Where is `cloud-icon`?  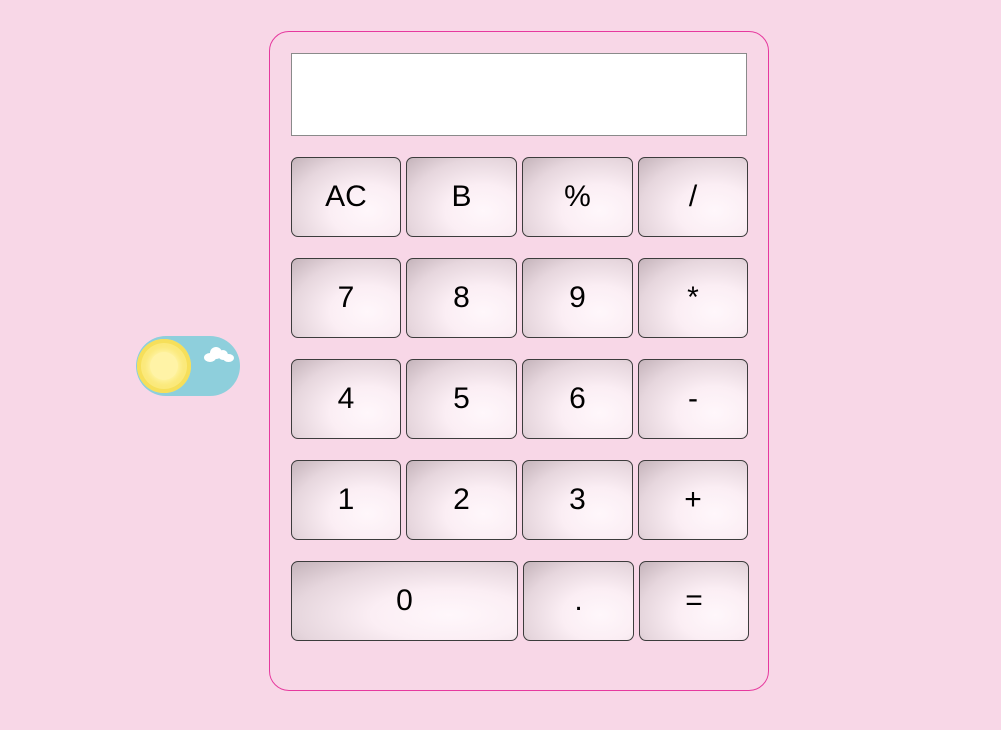
cloud-icon is located at coordinates (219, 355).